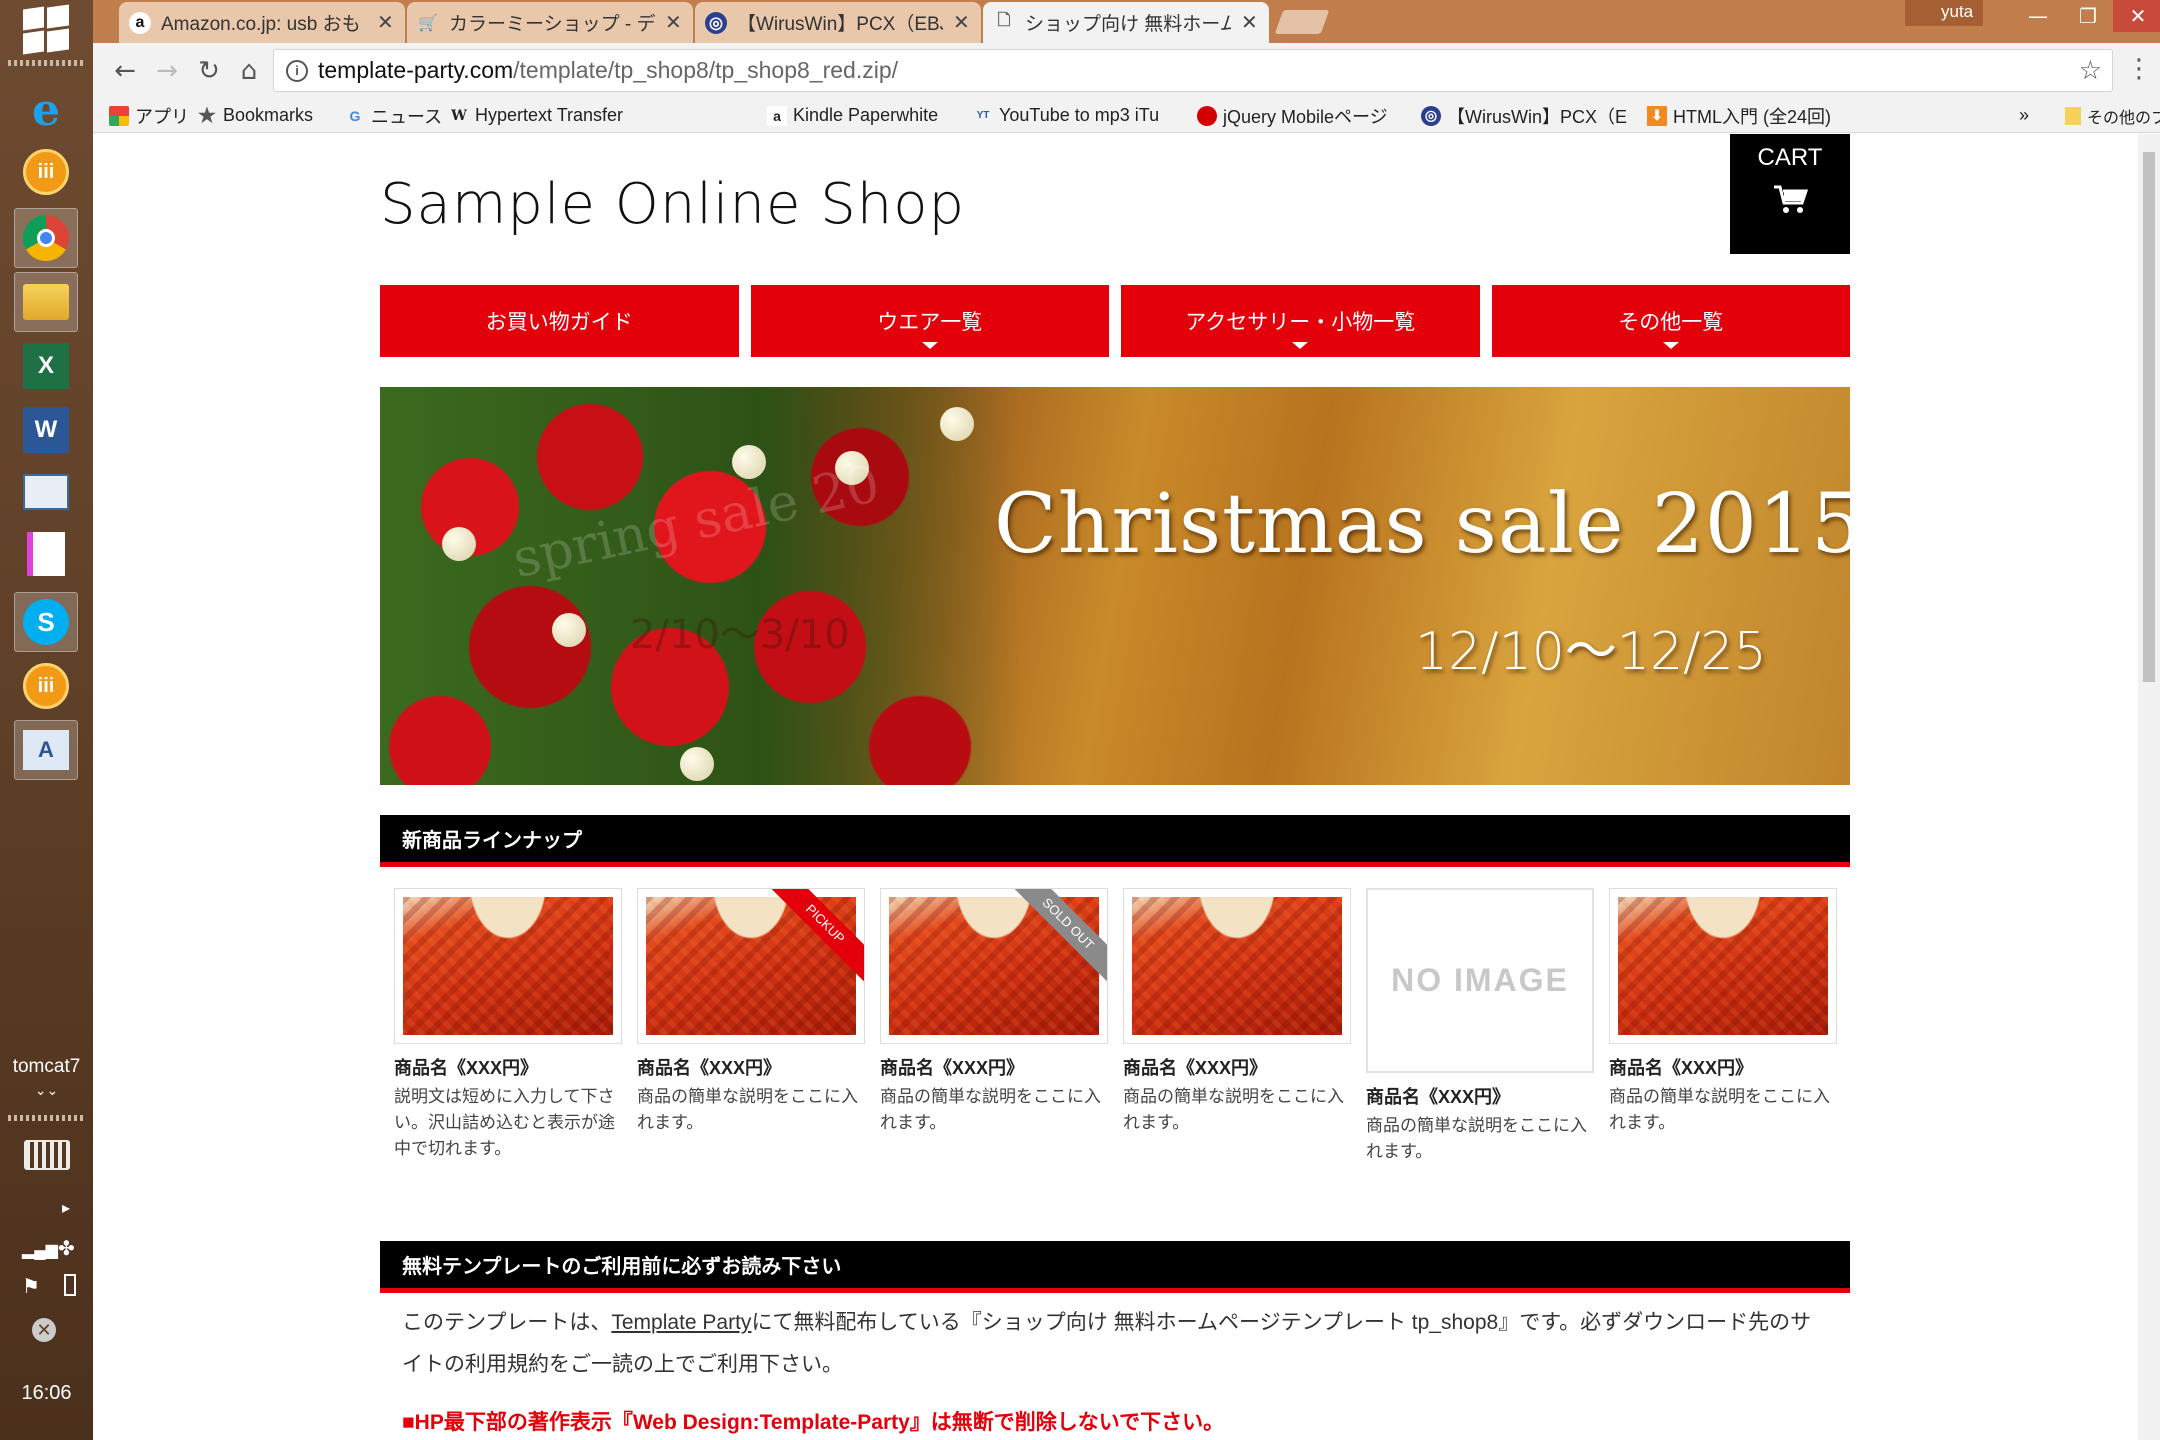 The width and height of the screenshot is (2160, 1440). I want to click on restore-icon: ❐, so click(2088, 16).